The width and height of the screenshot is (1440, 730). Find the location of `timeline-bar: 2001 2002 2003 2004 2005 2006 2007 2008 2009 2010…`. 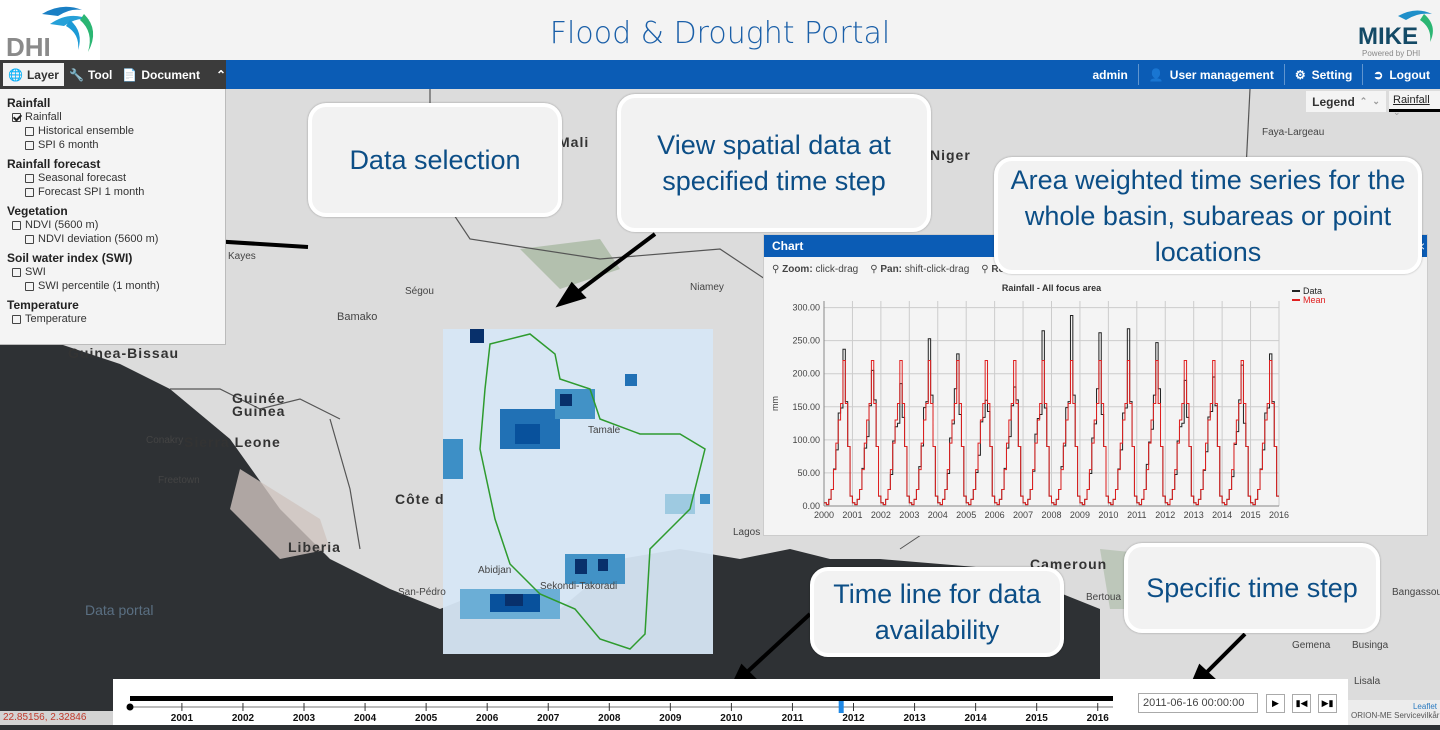

timeline-bar: 2001 2002 2003 2004 2005 2006 2007 2008 2009 2010… is located at coordinates (620, 702).